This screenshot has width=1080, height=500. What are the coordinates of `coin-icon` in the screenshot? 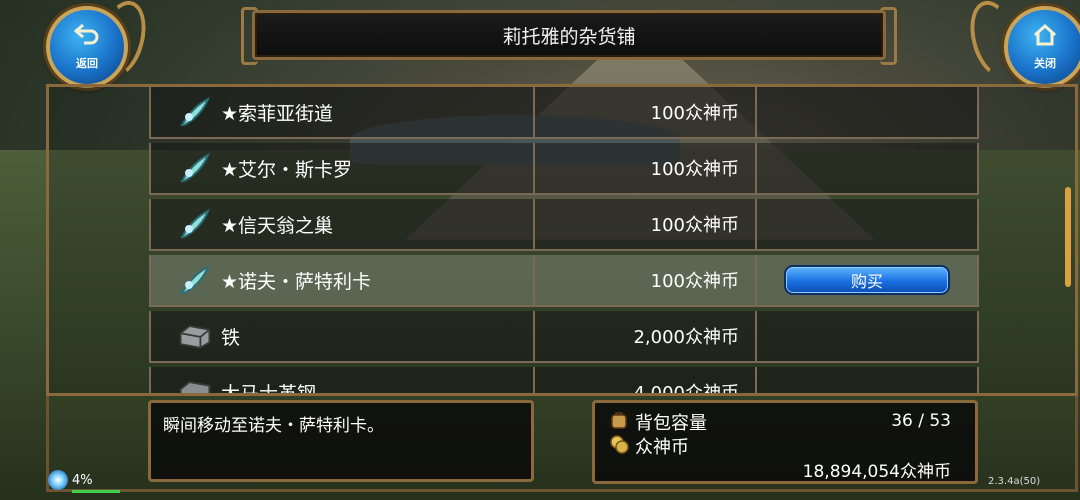 It's located at (619, 446).